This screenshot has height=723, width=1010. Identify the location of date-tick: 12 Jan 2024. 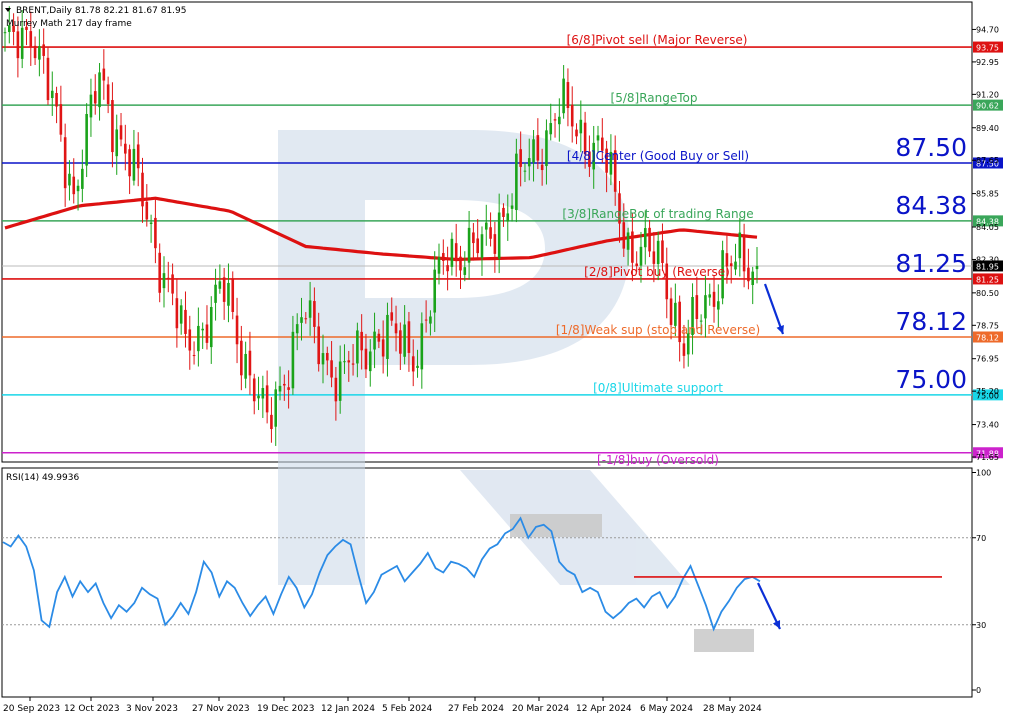
(348, 709).